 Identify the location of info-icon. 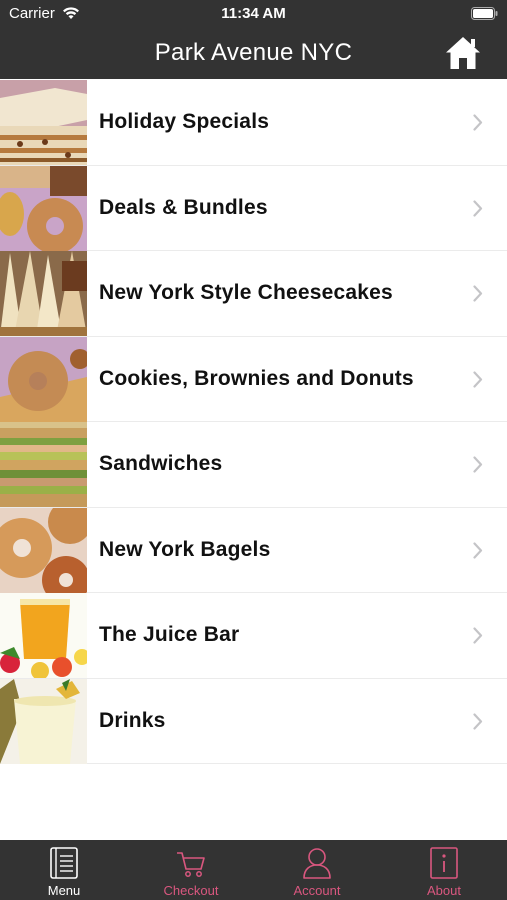
(444, 863).